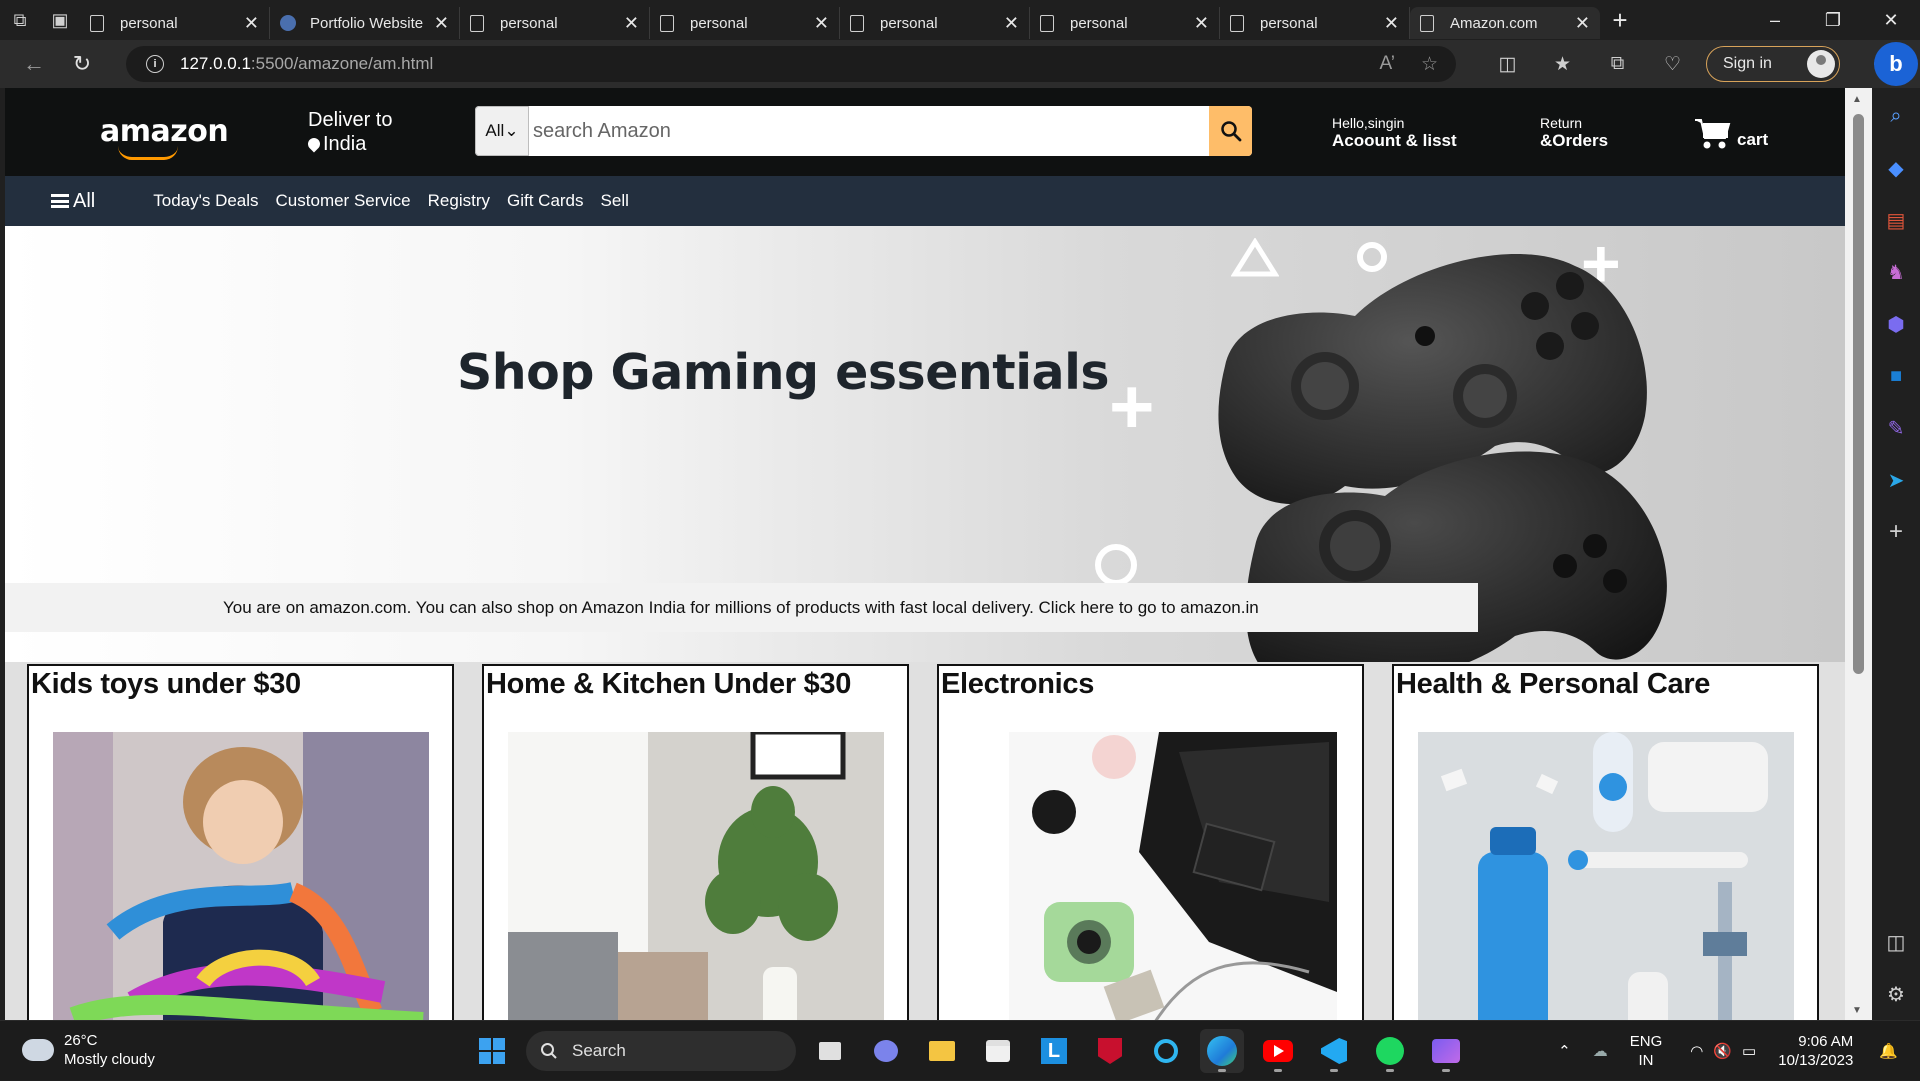 This screenshot has height=1081, width=1920. Describe the element at coordinates (350, 120) in the screenshot. I see `deliver-line1: Deliver to` at that location.